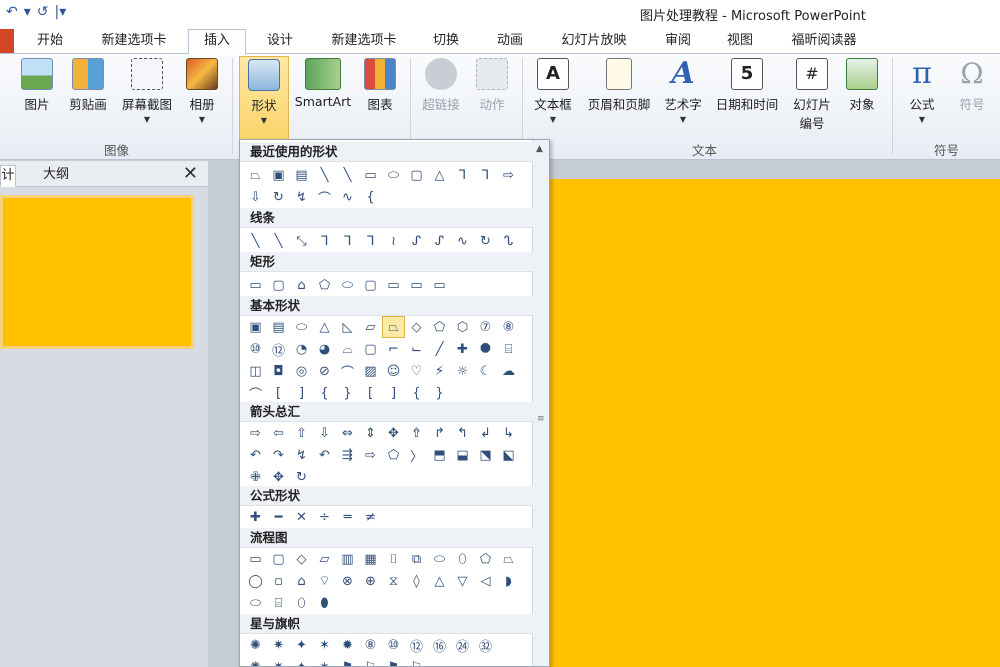 Image resolution: width=1000 pixels, height=667 pixels. Describe the element at coordinates (301, 661) in the screenshot. I see `shape-icon: ✦` at that location.